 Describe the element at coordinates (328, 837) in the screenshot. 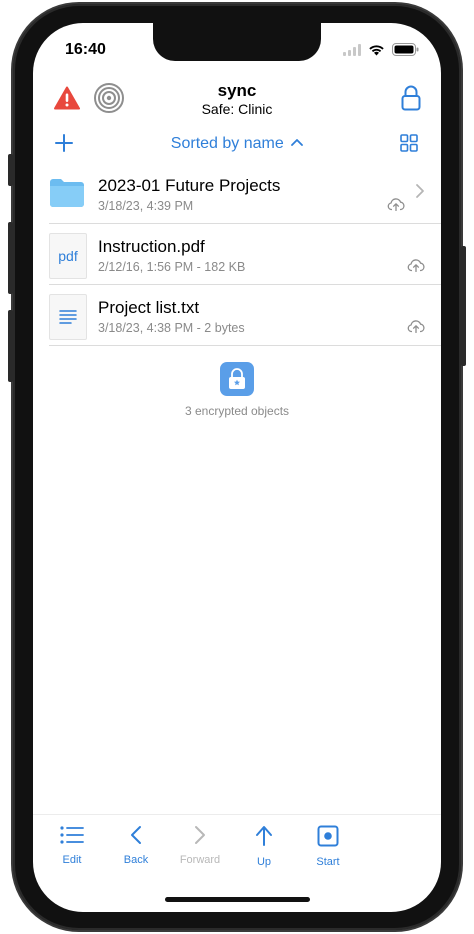

I see `start-icon` at that location.